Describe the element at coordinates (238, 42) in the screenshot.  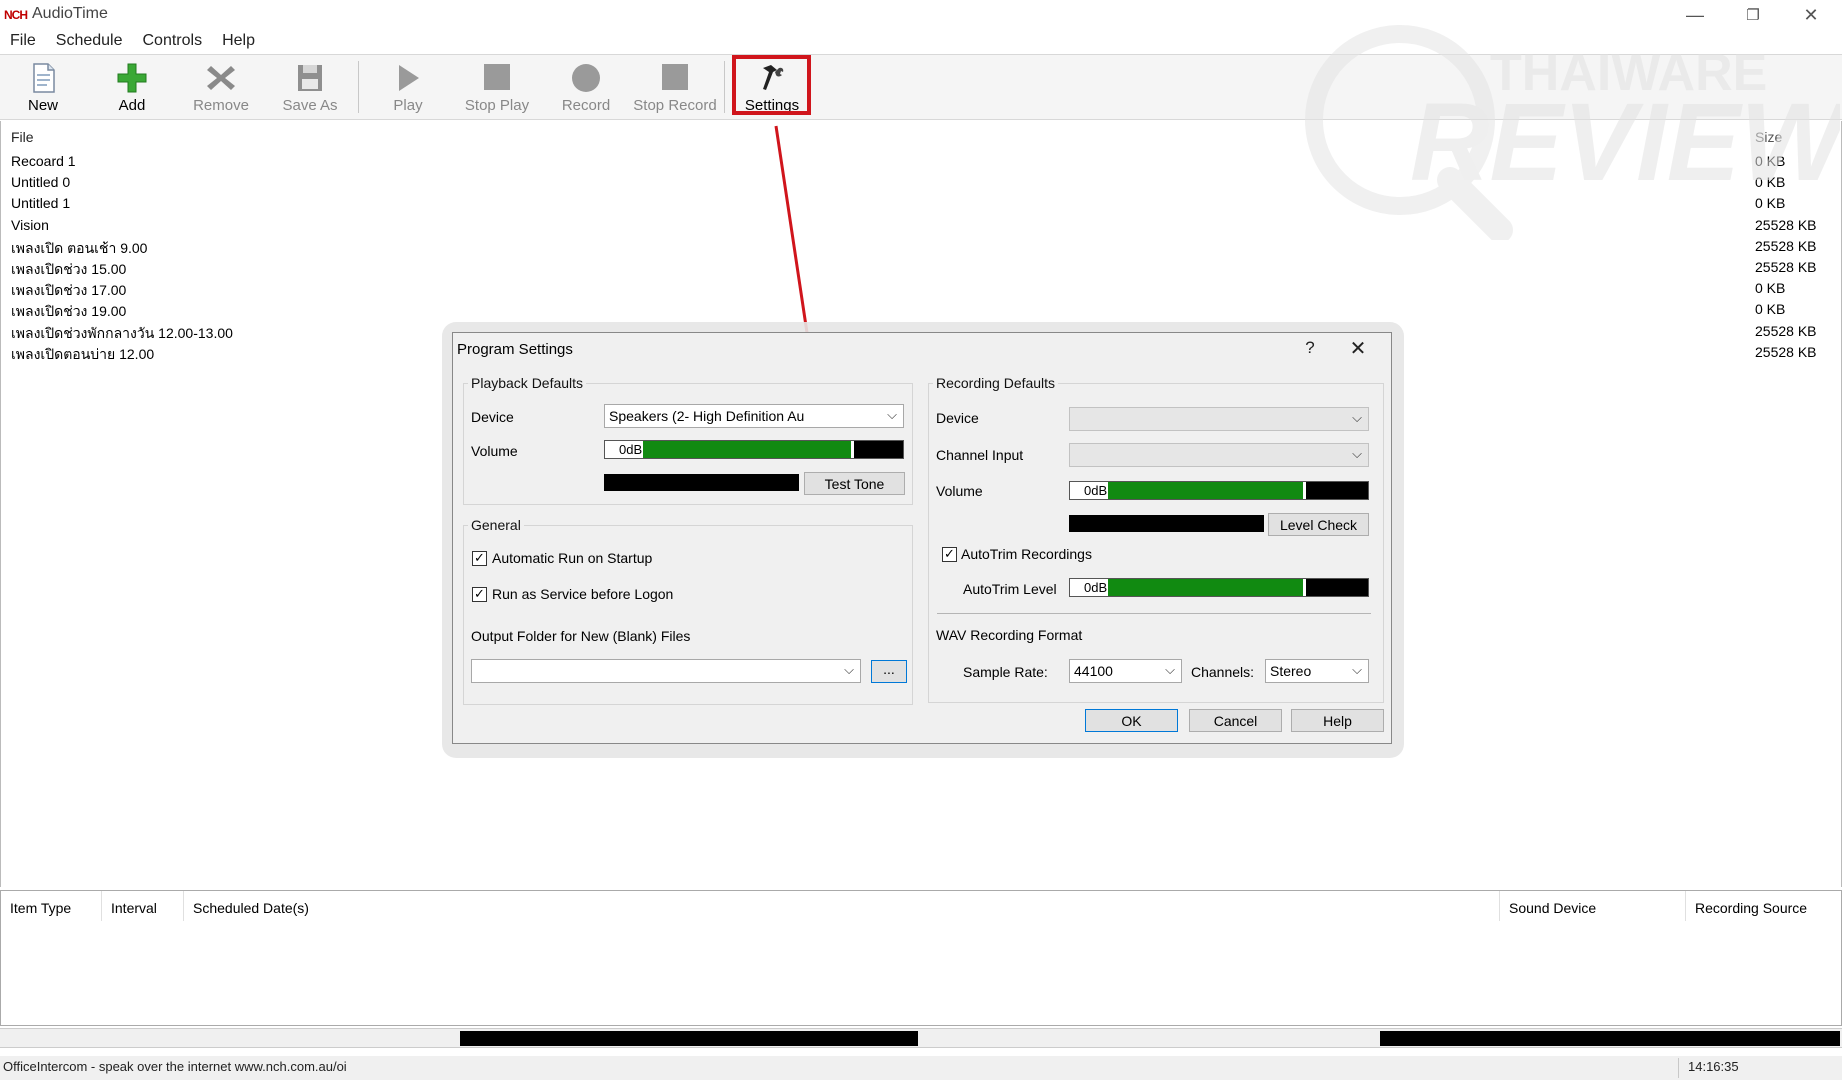
I see `menu-help: Help` at that location.